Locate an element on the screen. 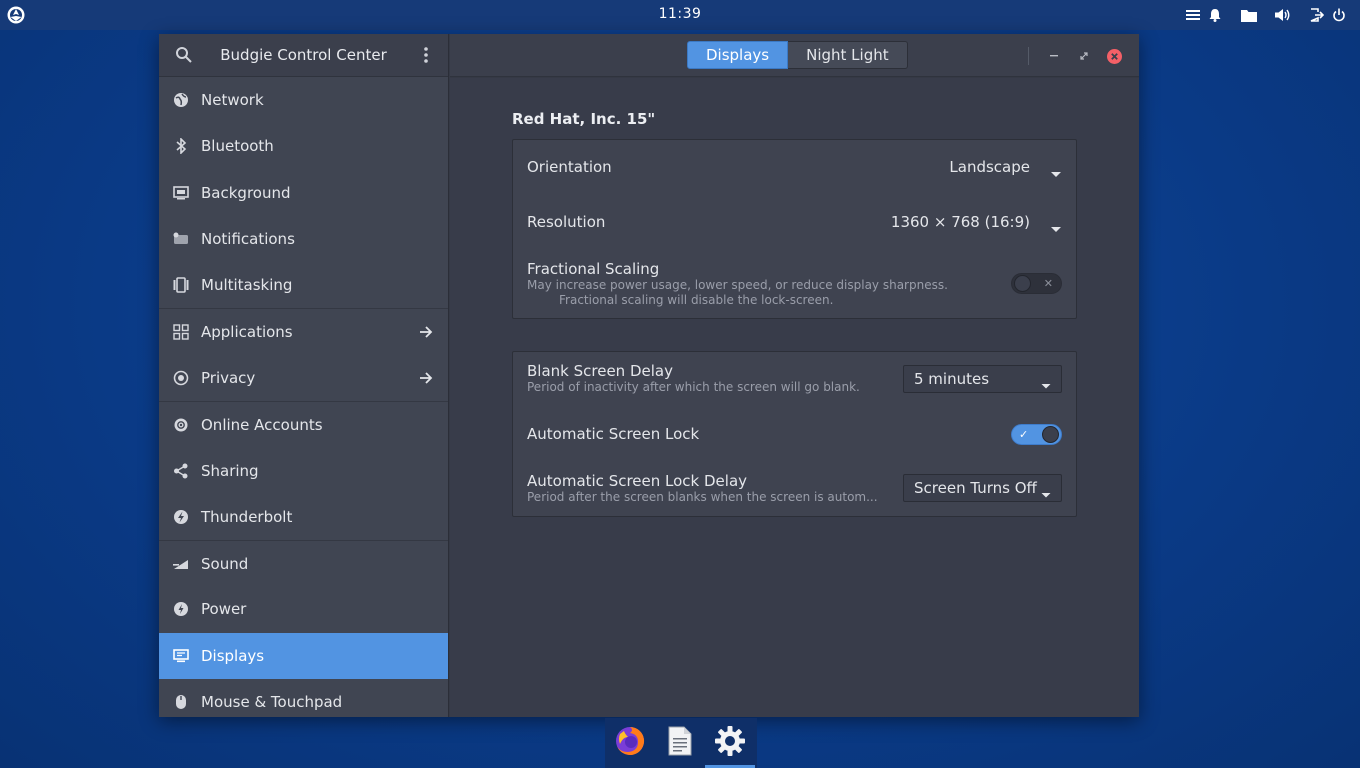  window-controls is located at coordinates (1078, 56).